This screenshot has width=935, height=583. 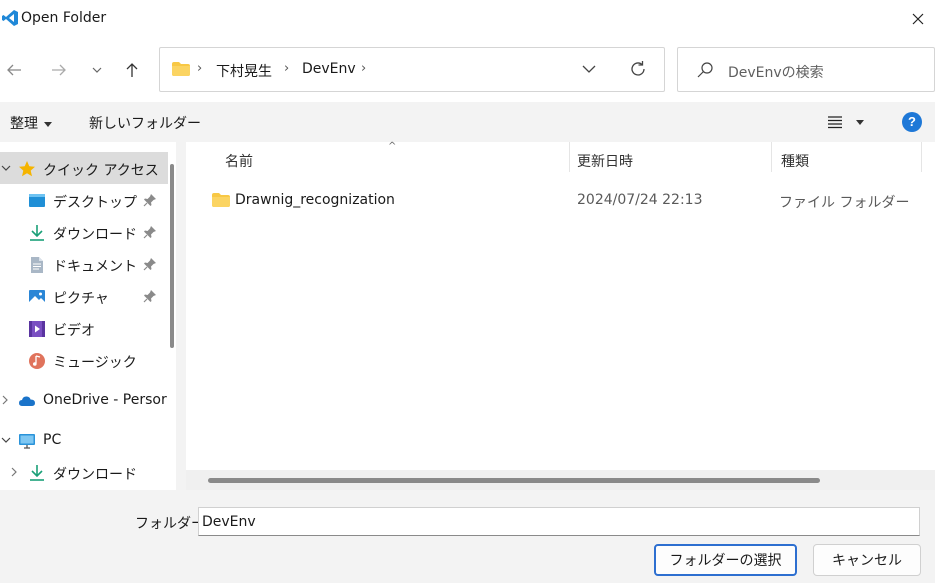 I want to click on video-icon, so click(x=37, y=329).